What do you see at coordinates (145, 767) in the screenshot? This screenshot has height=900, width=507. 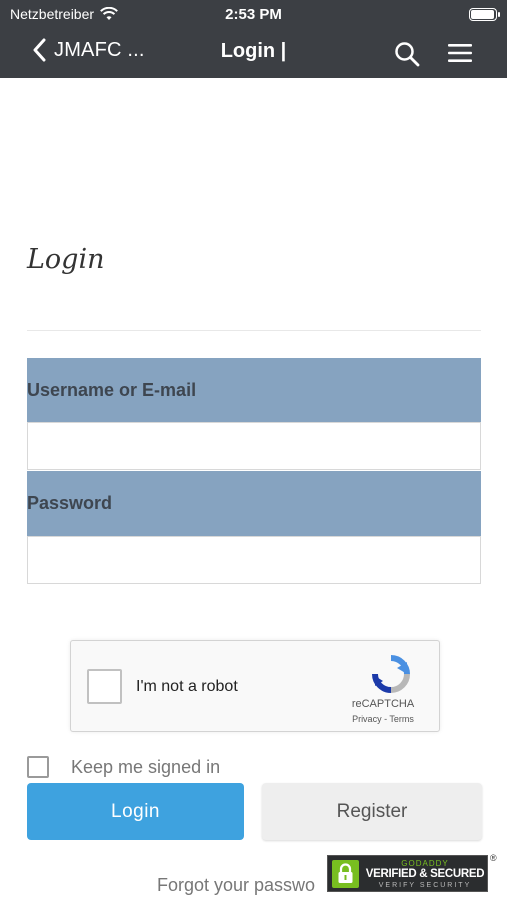 I see `keep-signed-in-label: Keep me signed in` at bounding box center [145, 767].